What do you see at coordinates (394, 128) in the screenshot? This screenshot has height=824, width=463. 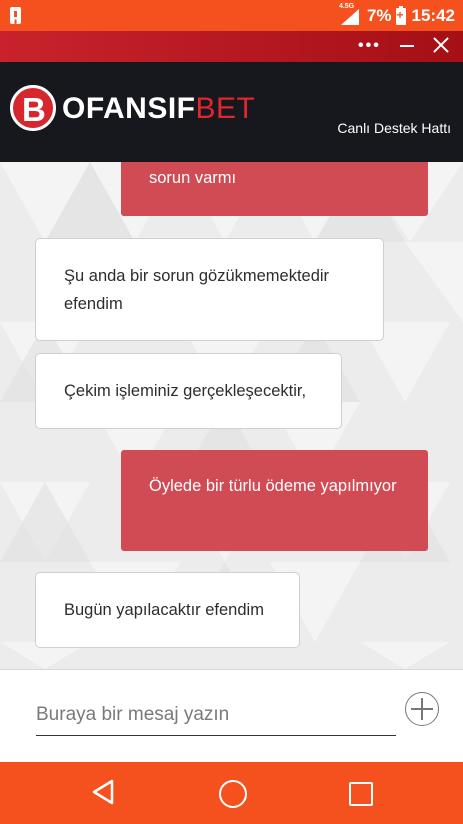 I see `header-subtitle: Canlı Destek Hattı` at bounding box center [394, 128].